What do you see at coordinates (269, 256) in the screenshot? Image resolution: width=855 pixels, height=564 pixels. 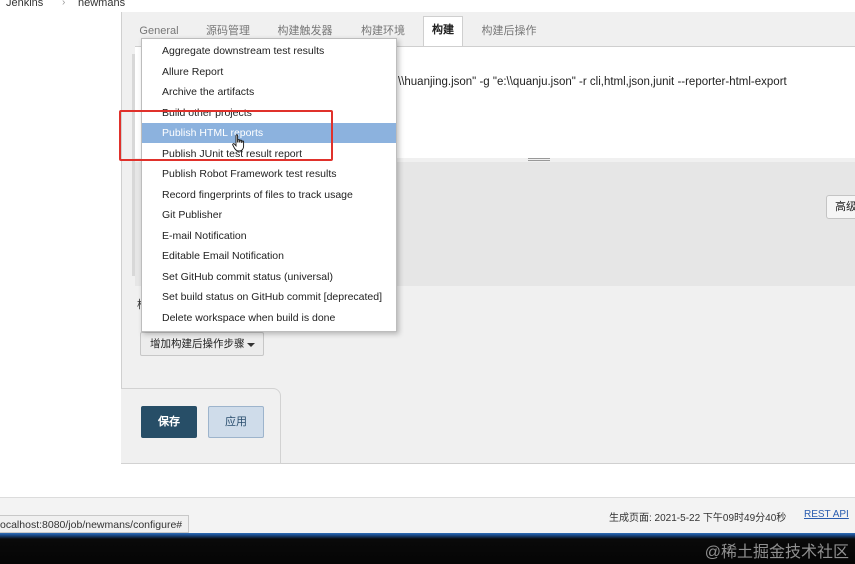 I see `menu-item-editable-email: Editable Email Notification` at bounding box center [269, 256].